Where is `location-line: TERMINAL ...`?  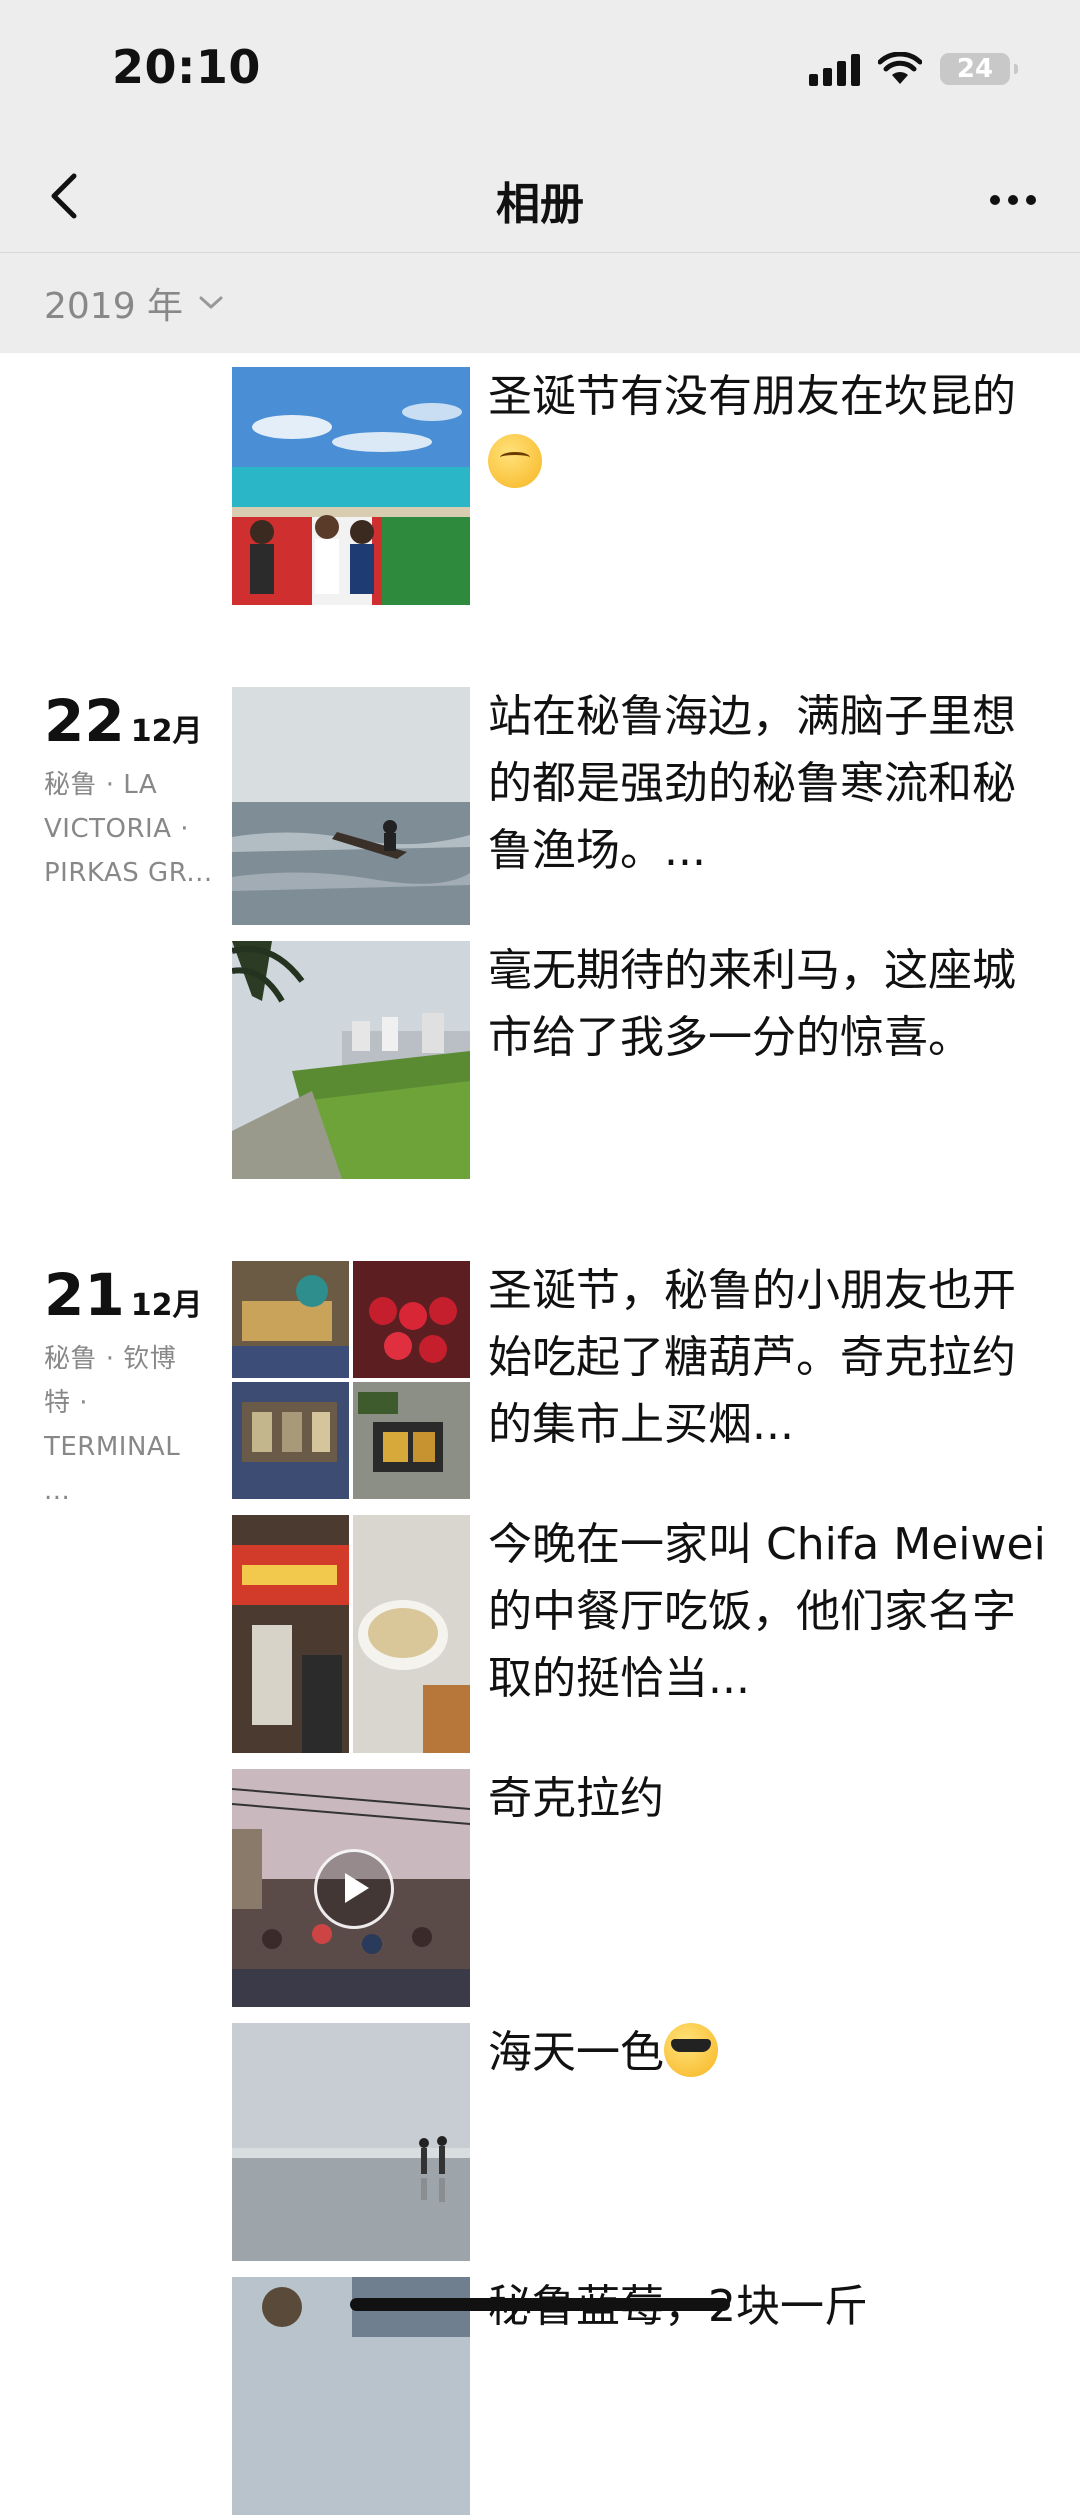 location-line: TERMINAL ... is located at coordinates (112, 1469).